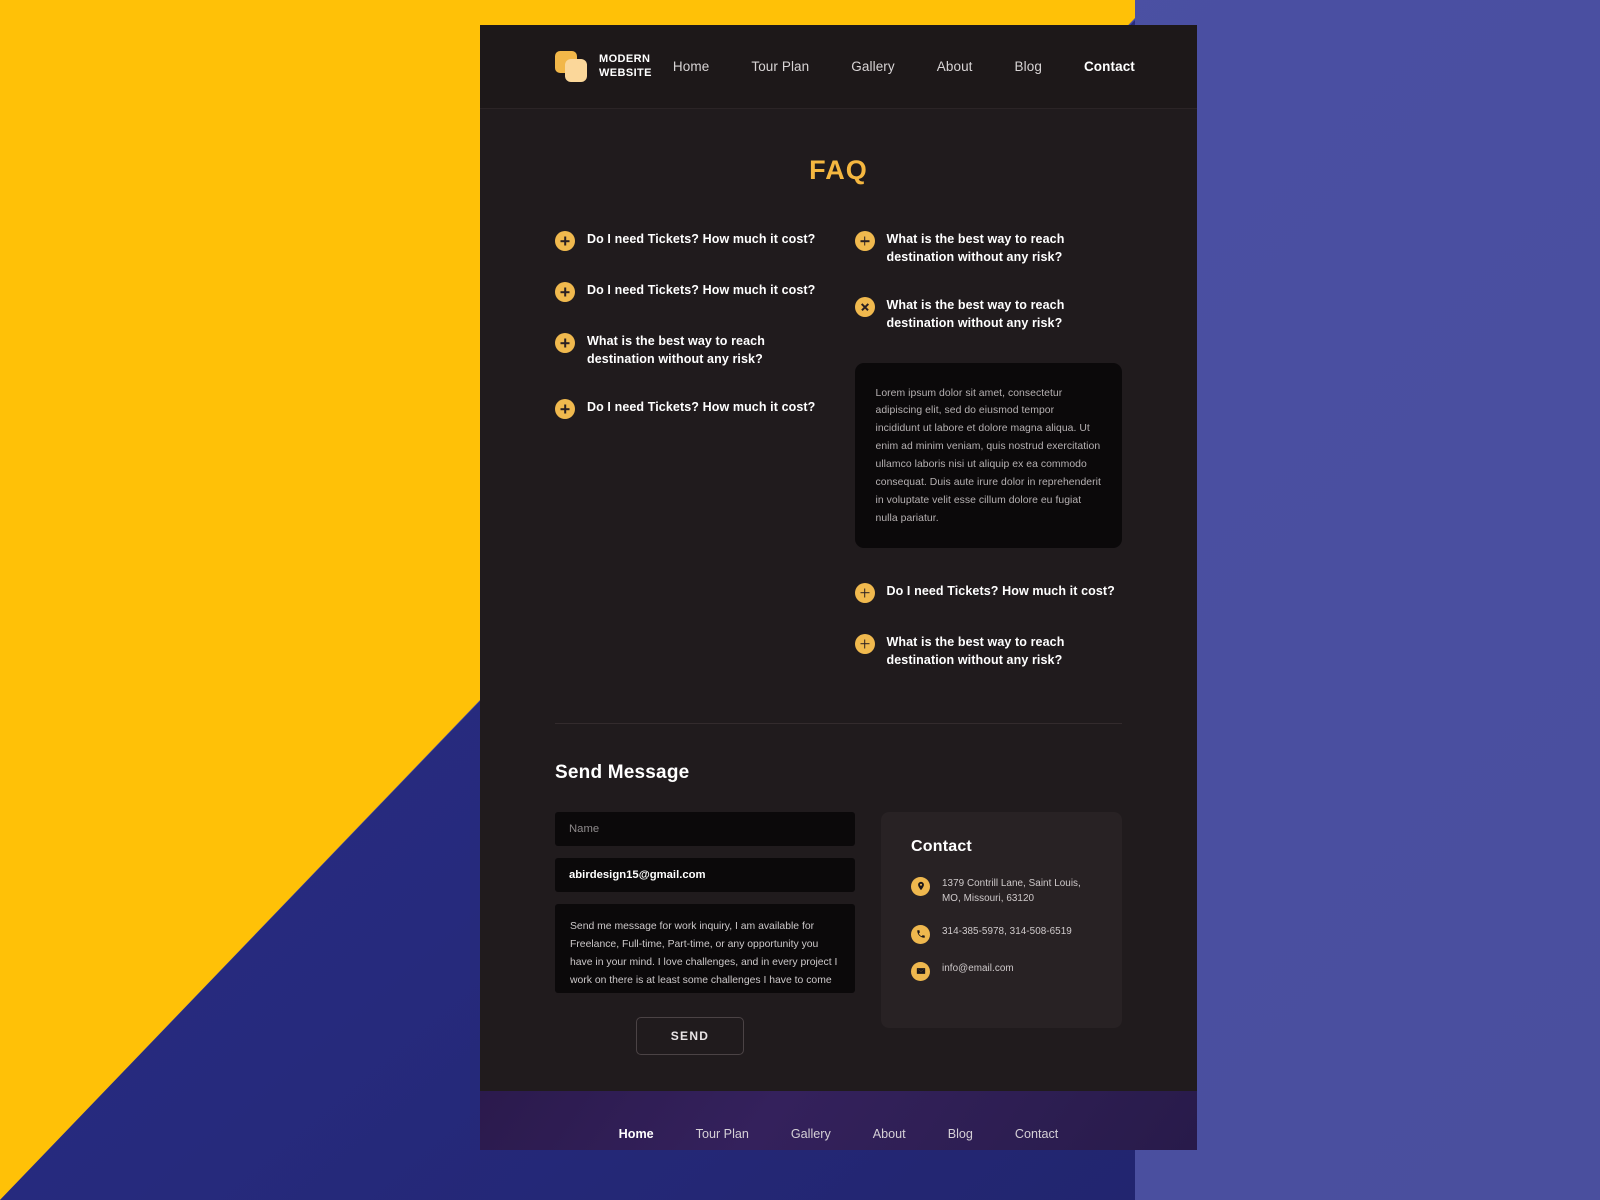 The width and height of the screenshot is (1600, 1200). Describe the element at coordinates (960, 1134) in the screenshot. I see `footer-nav-item-blog: Blog` at that location.